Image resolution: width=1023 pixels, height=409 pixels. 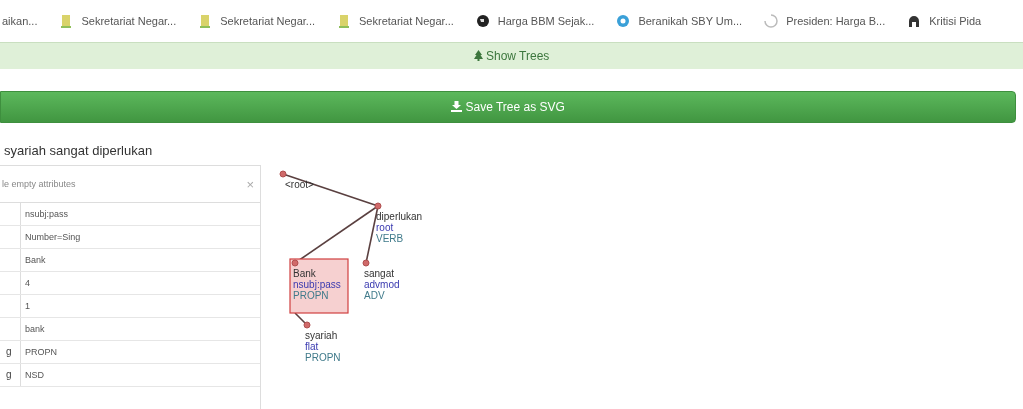 I want to click on show-trees-button: Show Trees, so click(x=511, y=56).